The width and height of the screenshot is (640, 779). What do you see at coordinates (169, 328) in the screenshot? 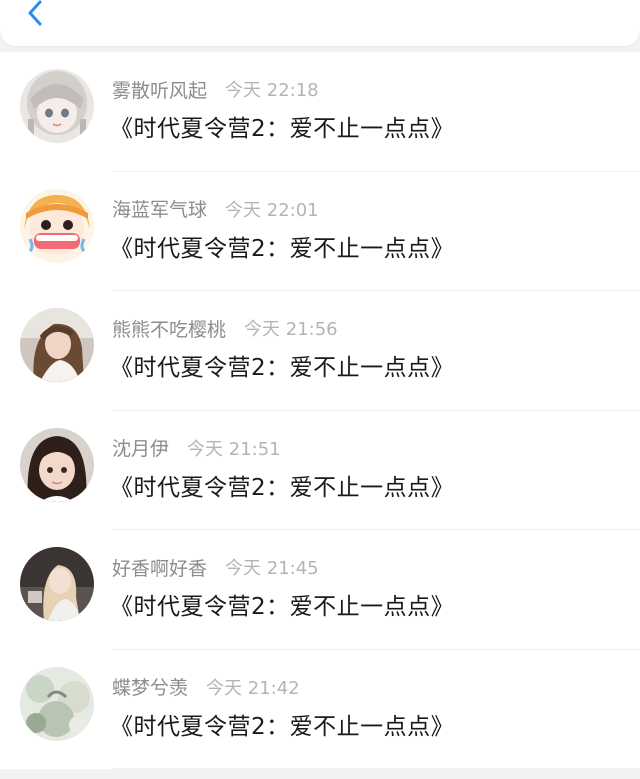
I see `username: 熊熊不吃樱桃` at bounding box center [169, 328].